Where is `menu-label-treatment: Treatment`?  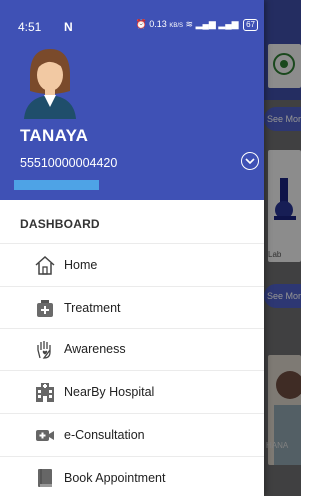 menu-label-treatment: Treatment is located at coordinates (92, 308).